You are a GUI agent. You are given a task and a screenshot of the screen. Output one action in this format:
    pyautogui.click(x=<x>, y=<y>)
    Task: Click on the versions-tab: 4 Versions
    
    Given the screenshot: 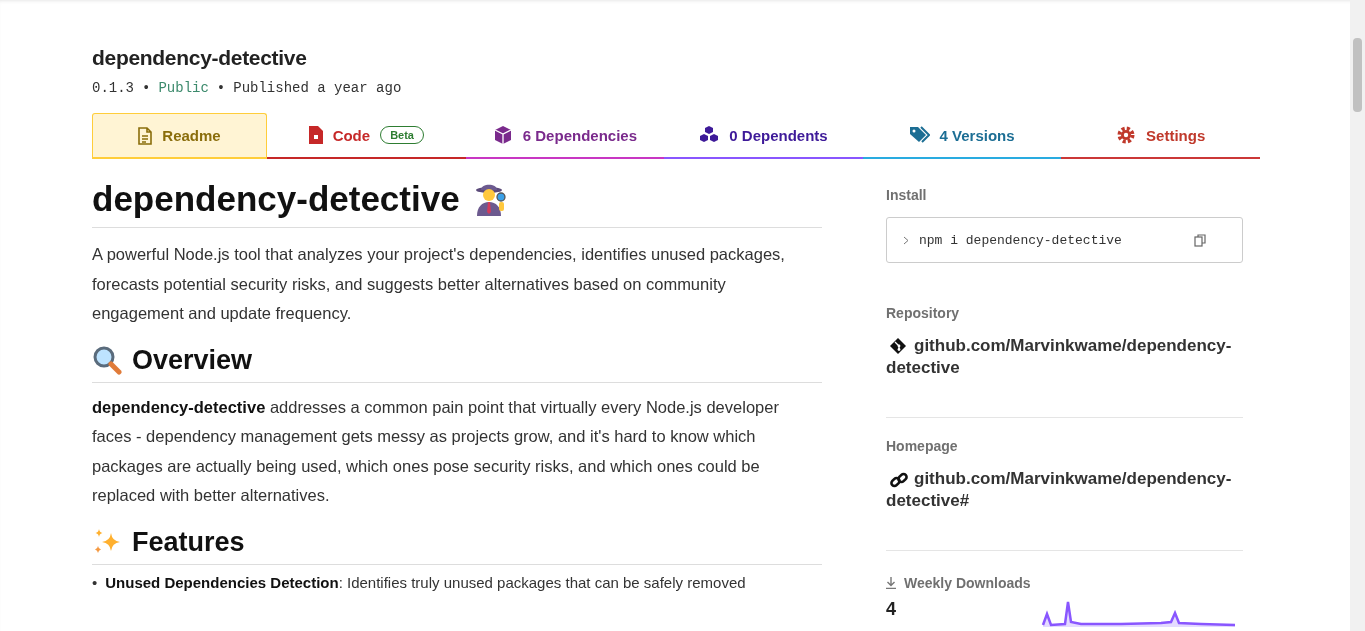 What is the action you would take?
    pyautogui.click(x=962, y=135)
    